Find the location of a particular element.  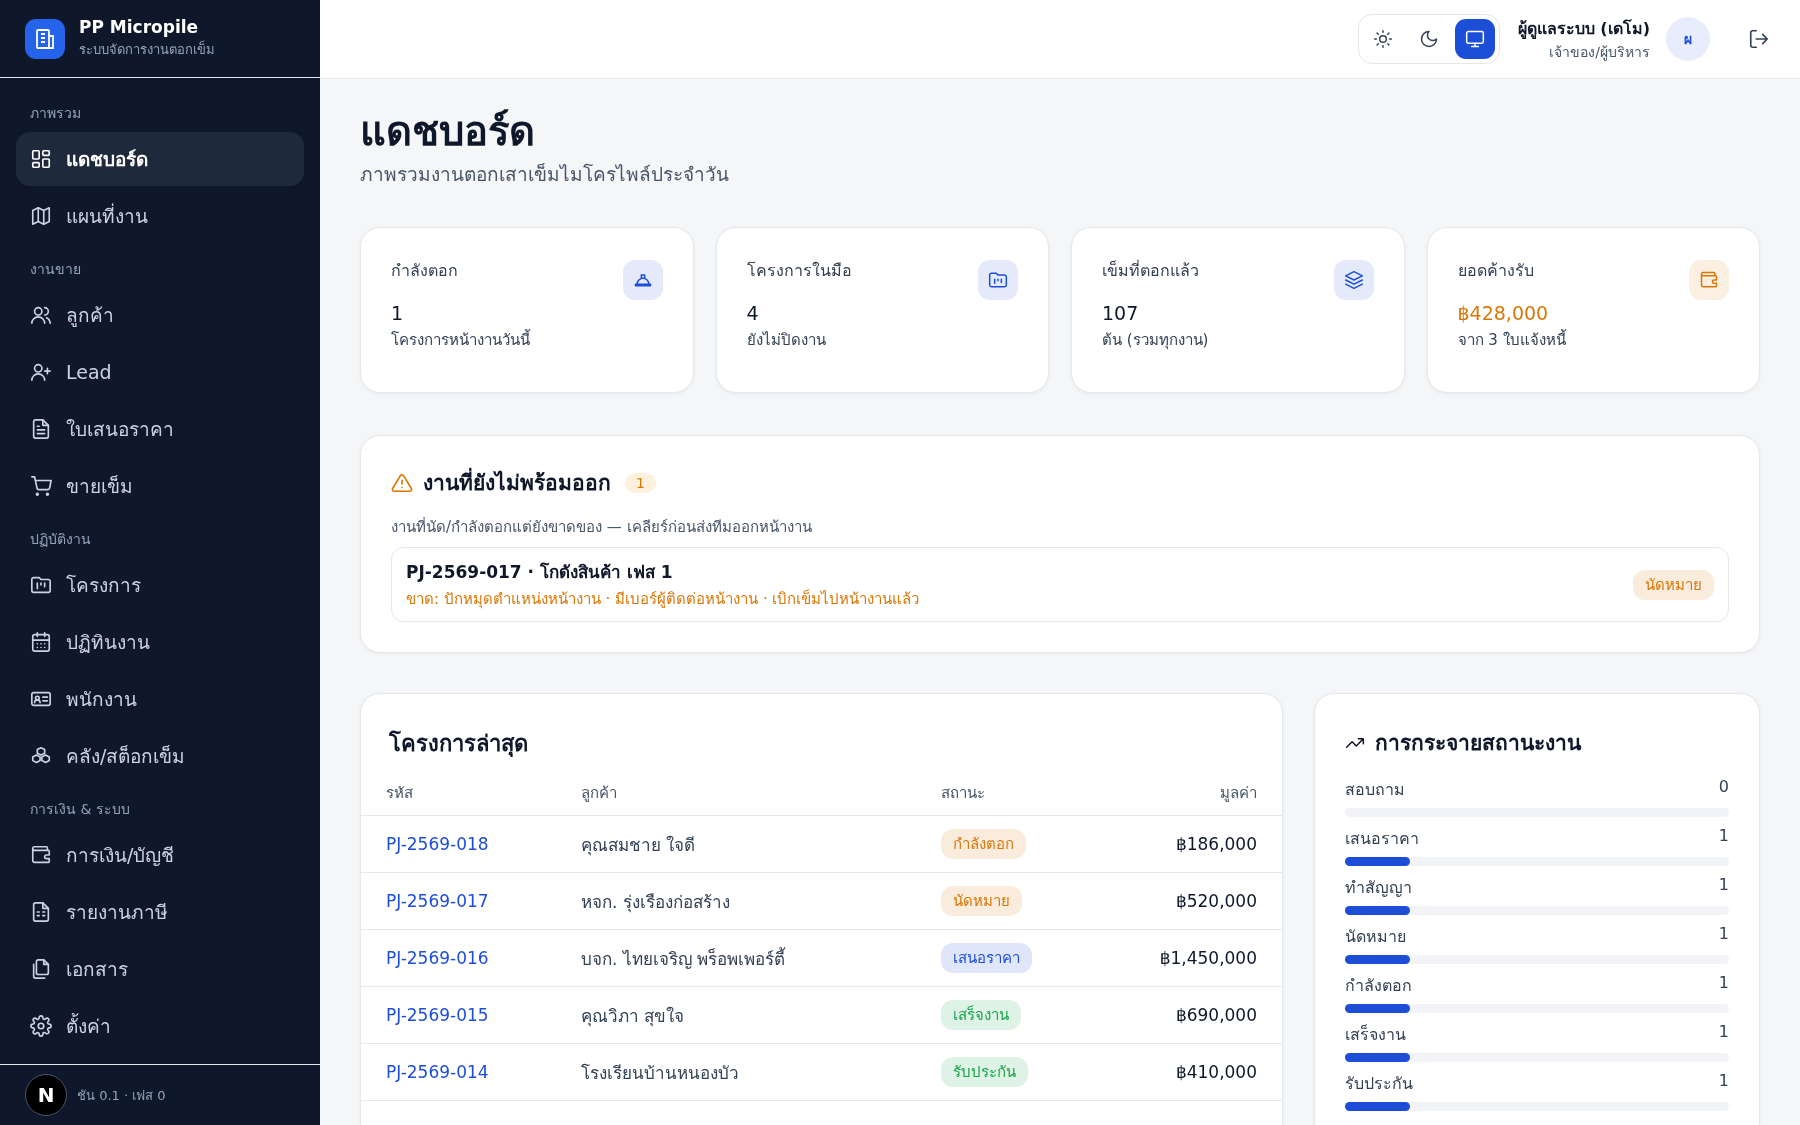

stat-label: เข็มที่ตอกแล้ว is located at coordinates (1150, 270).